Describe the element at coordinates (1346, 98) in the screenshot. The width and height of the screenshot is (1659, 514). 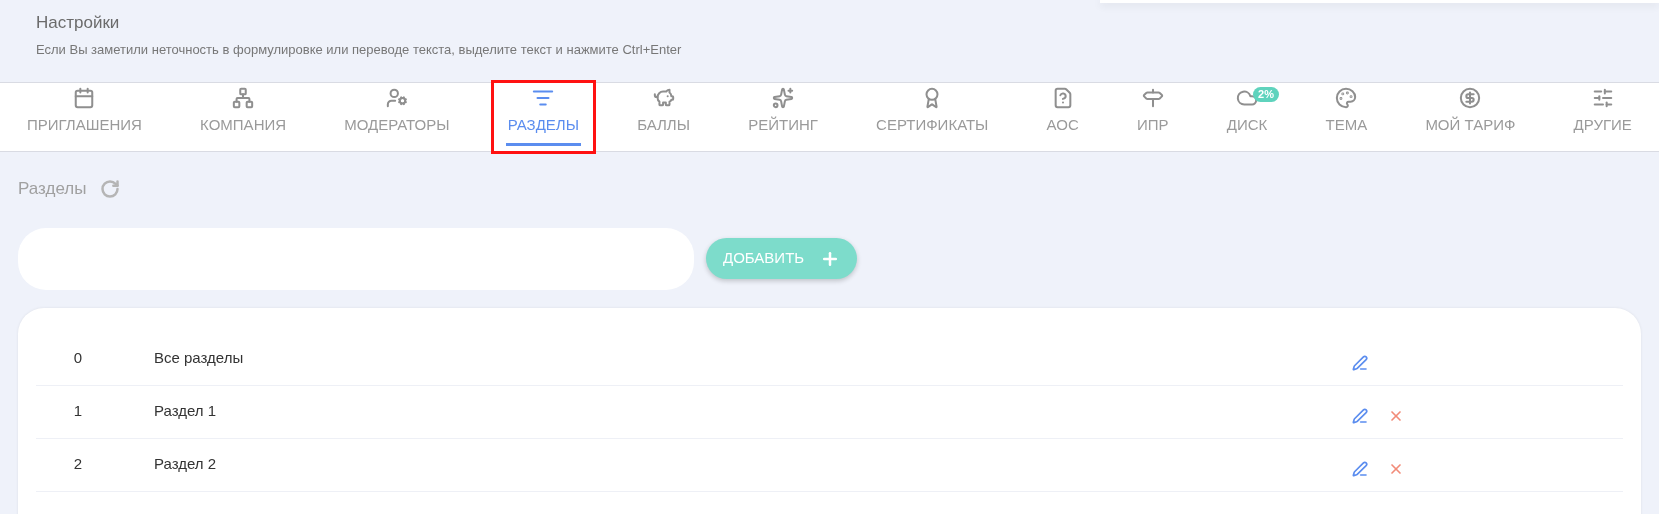
I see `palette-icon` at that location.